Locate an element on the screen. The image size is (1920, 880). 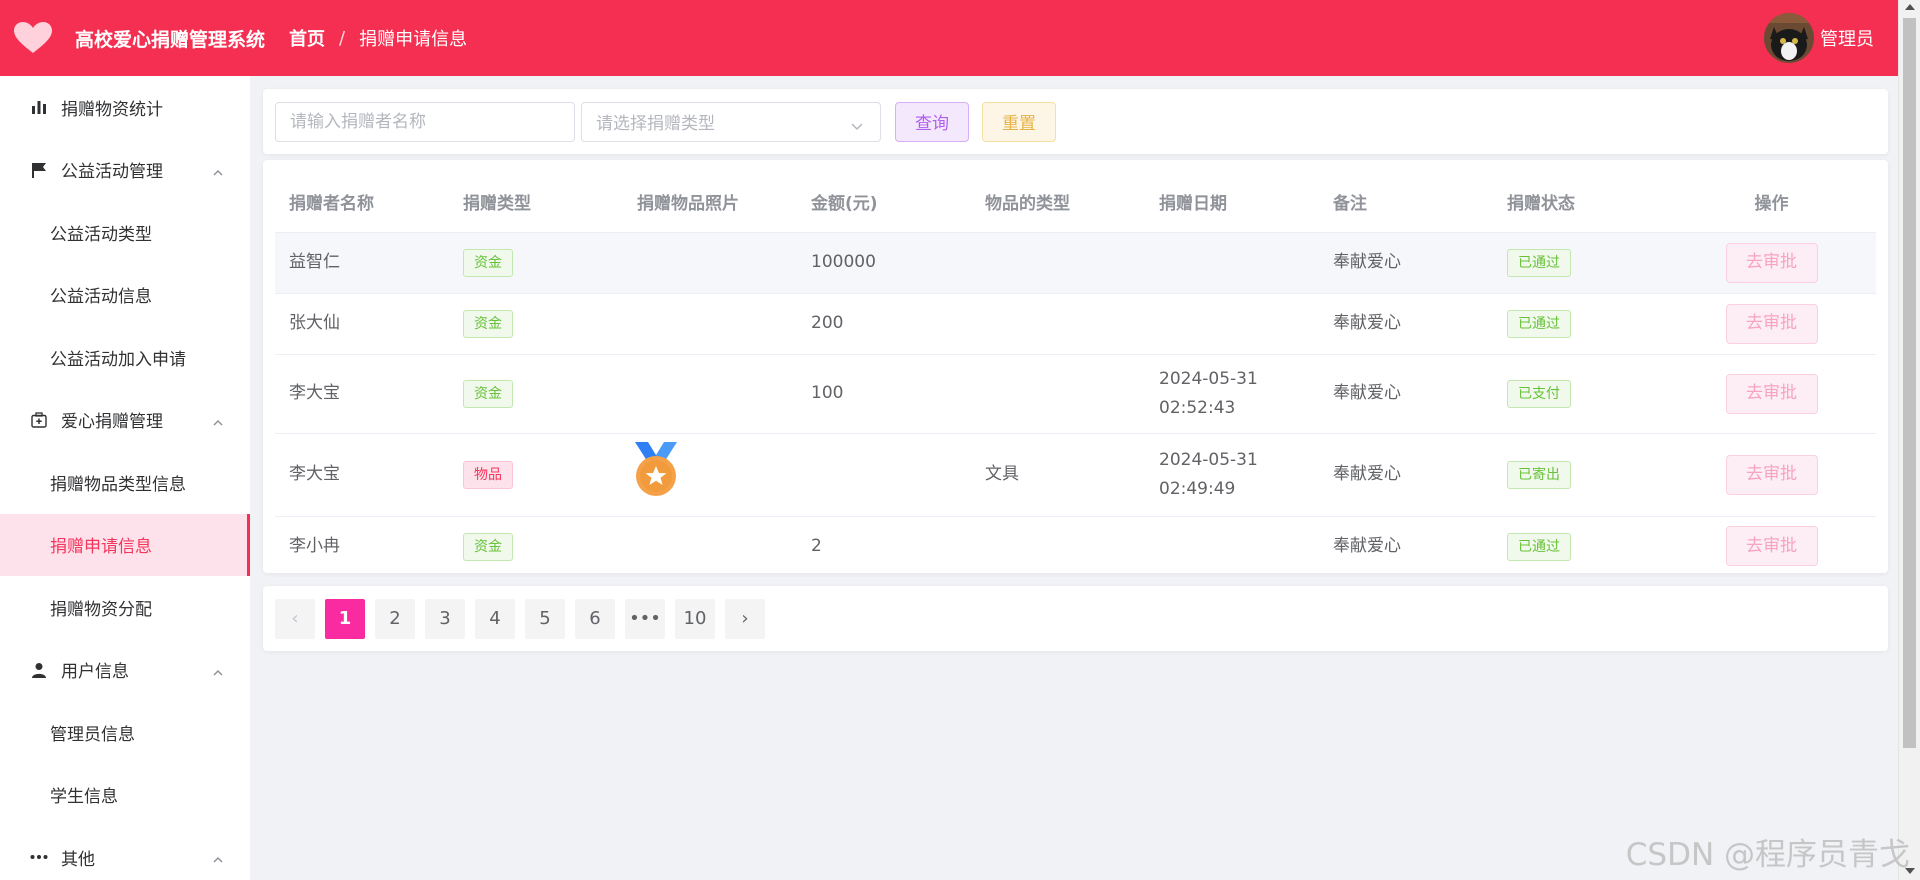
status-cell: 已寄出 is located at coordinates (1580, 475).